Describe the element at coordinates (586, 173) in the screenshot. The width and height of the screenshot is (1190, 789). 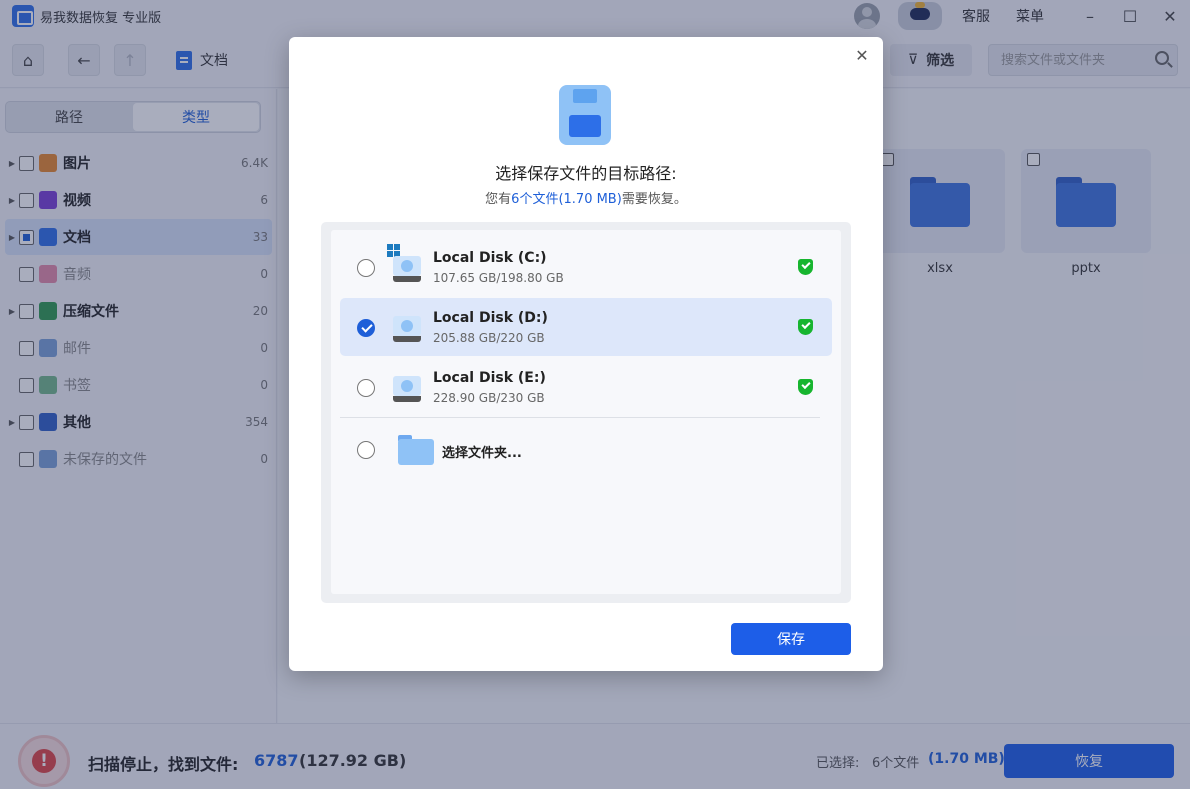
I see `dialog-title: 选择保存文件的目标路径:` at that location.